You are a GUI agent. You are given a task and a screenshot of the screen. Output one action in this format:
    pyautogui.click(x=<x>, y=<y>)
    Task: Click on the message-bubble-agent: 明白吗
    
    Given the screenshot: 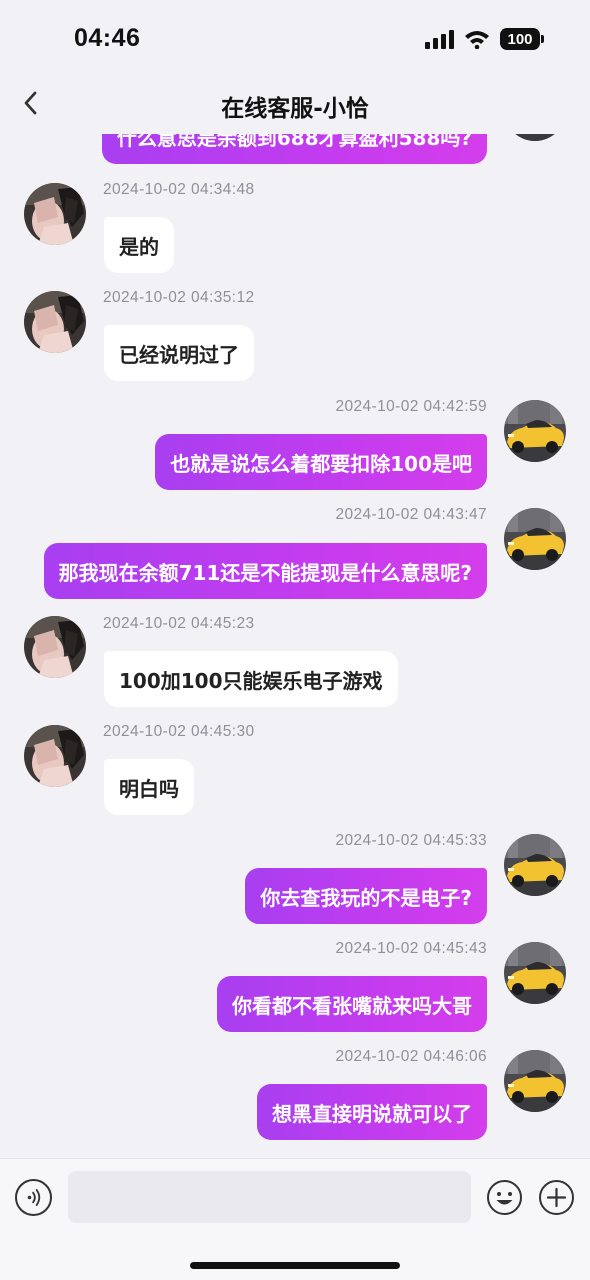 What is the action you would take?
    pyautogui.click(x=149, y=787)
    